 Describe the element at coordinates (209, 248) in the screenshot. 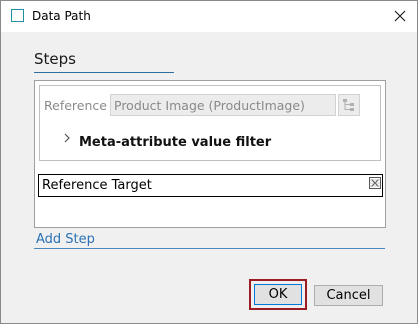

I see `add-step-divider` at that location.